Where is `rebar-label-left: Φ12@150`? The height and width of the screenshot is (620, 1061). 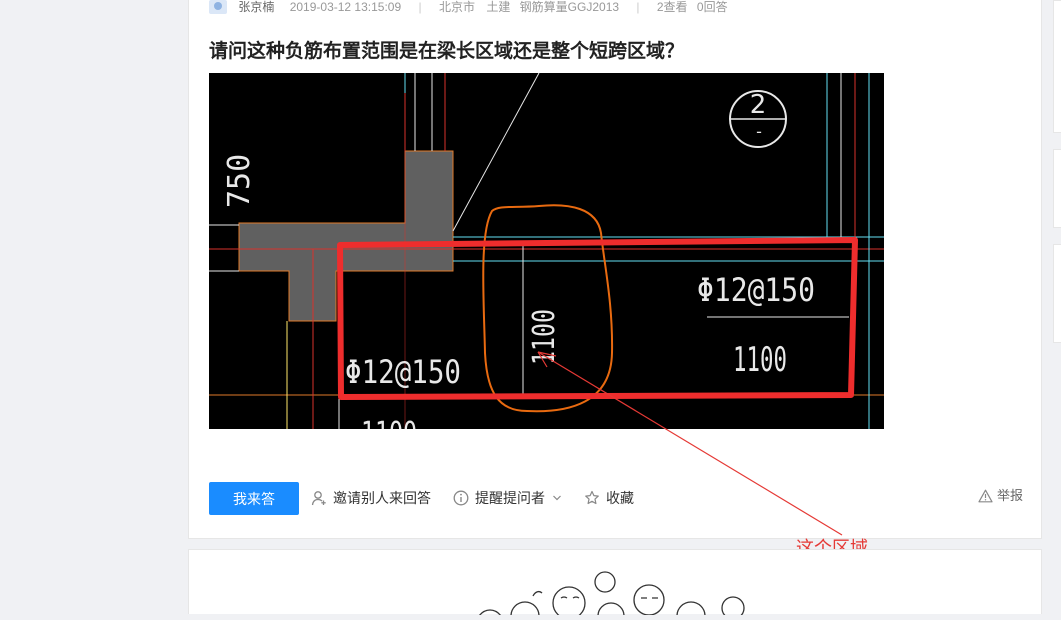 rebar-label-left: Φ12@150 is located at coordinates (403, 372).